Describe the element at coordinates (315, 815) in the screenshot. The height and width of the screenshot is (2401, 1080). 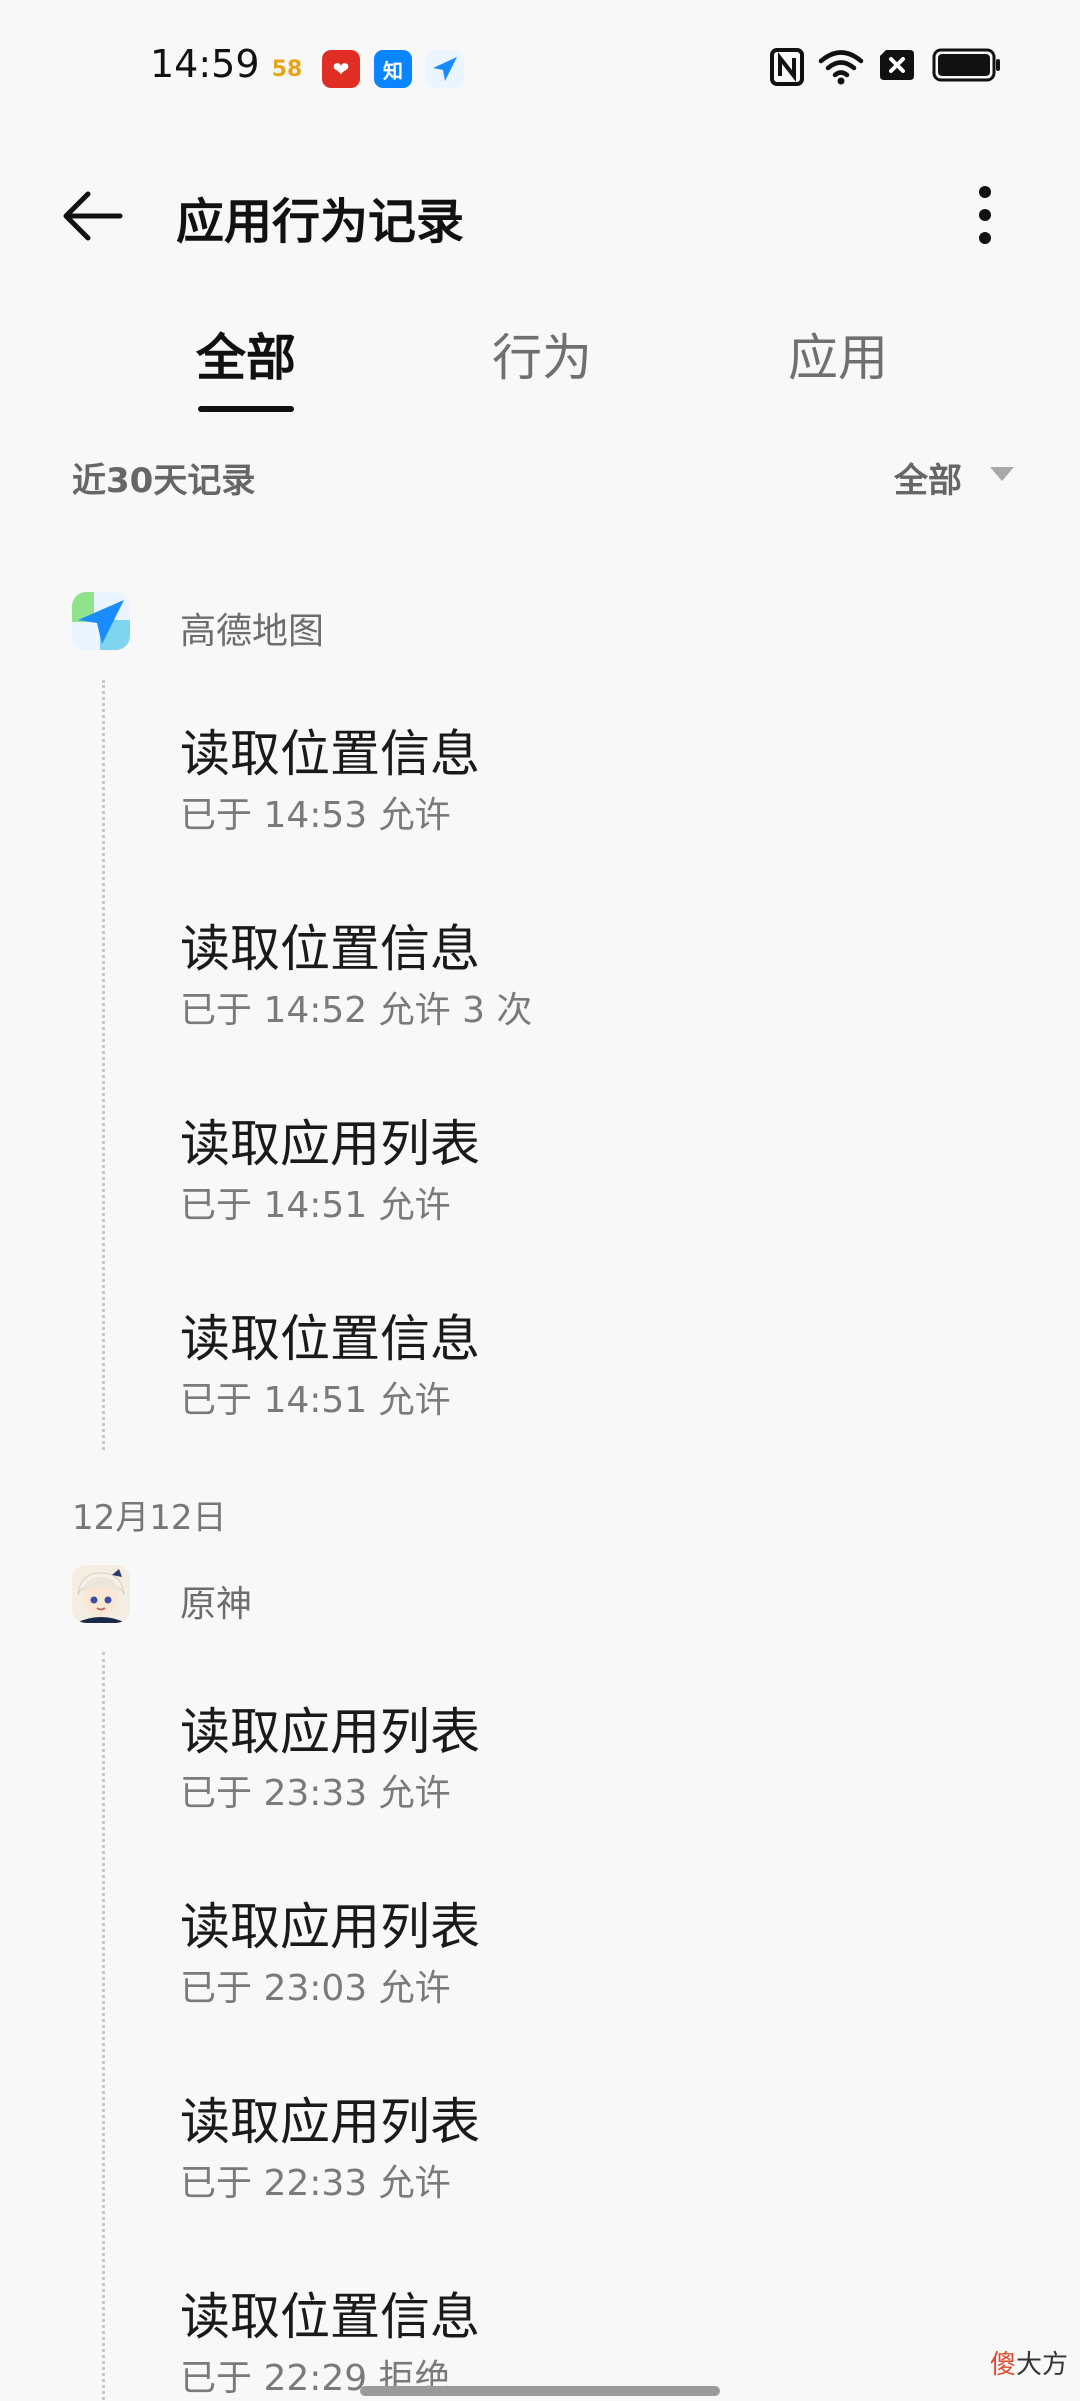
I see `record-detail: 已于 14:53 允许` at that location.